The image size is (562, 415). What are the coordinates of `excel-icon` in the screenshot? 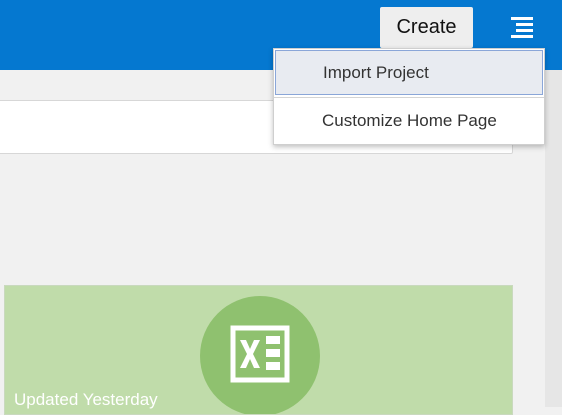 It's located at (260, 354).